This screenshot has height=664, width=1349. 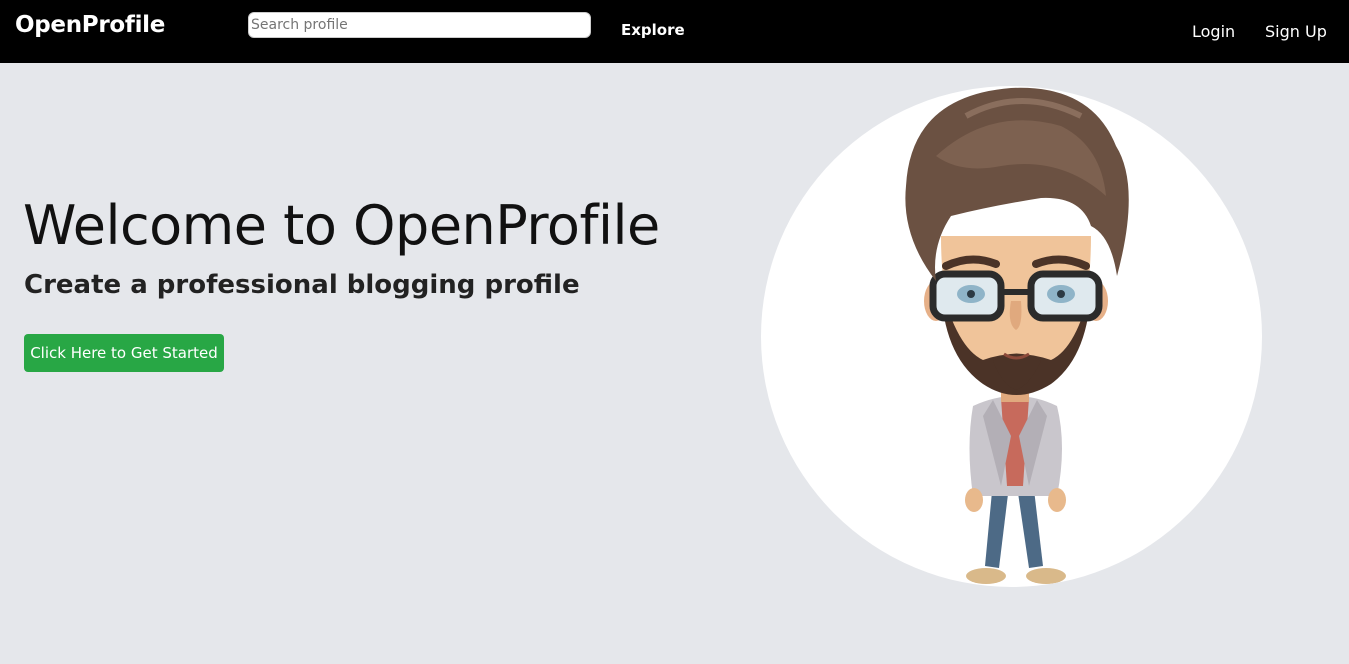 What do you see at coordinates (653, 30) in the screenshot?
I see `nav-explore-link: Explore` at bounding box center [653, 30].